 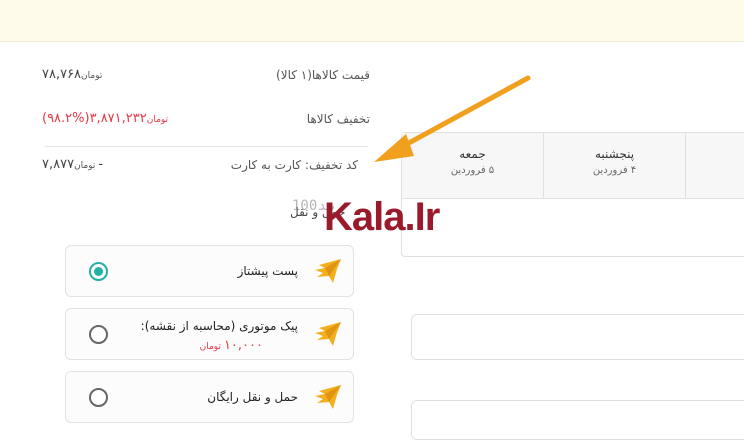 What do you see at coordinates (206, 74) in the screenshot?
I see `items-price-row: تومان۷۸,۷۶۸ قیمت کالاها(۱ کالا)` at bounding box center [206, 74].